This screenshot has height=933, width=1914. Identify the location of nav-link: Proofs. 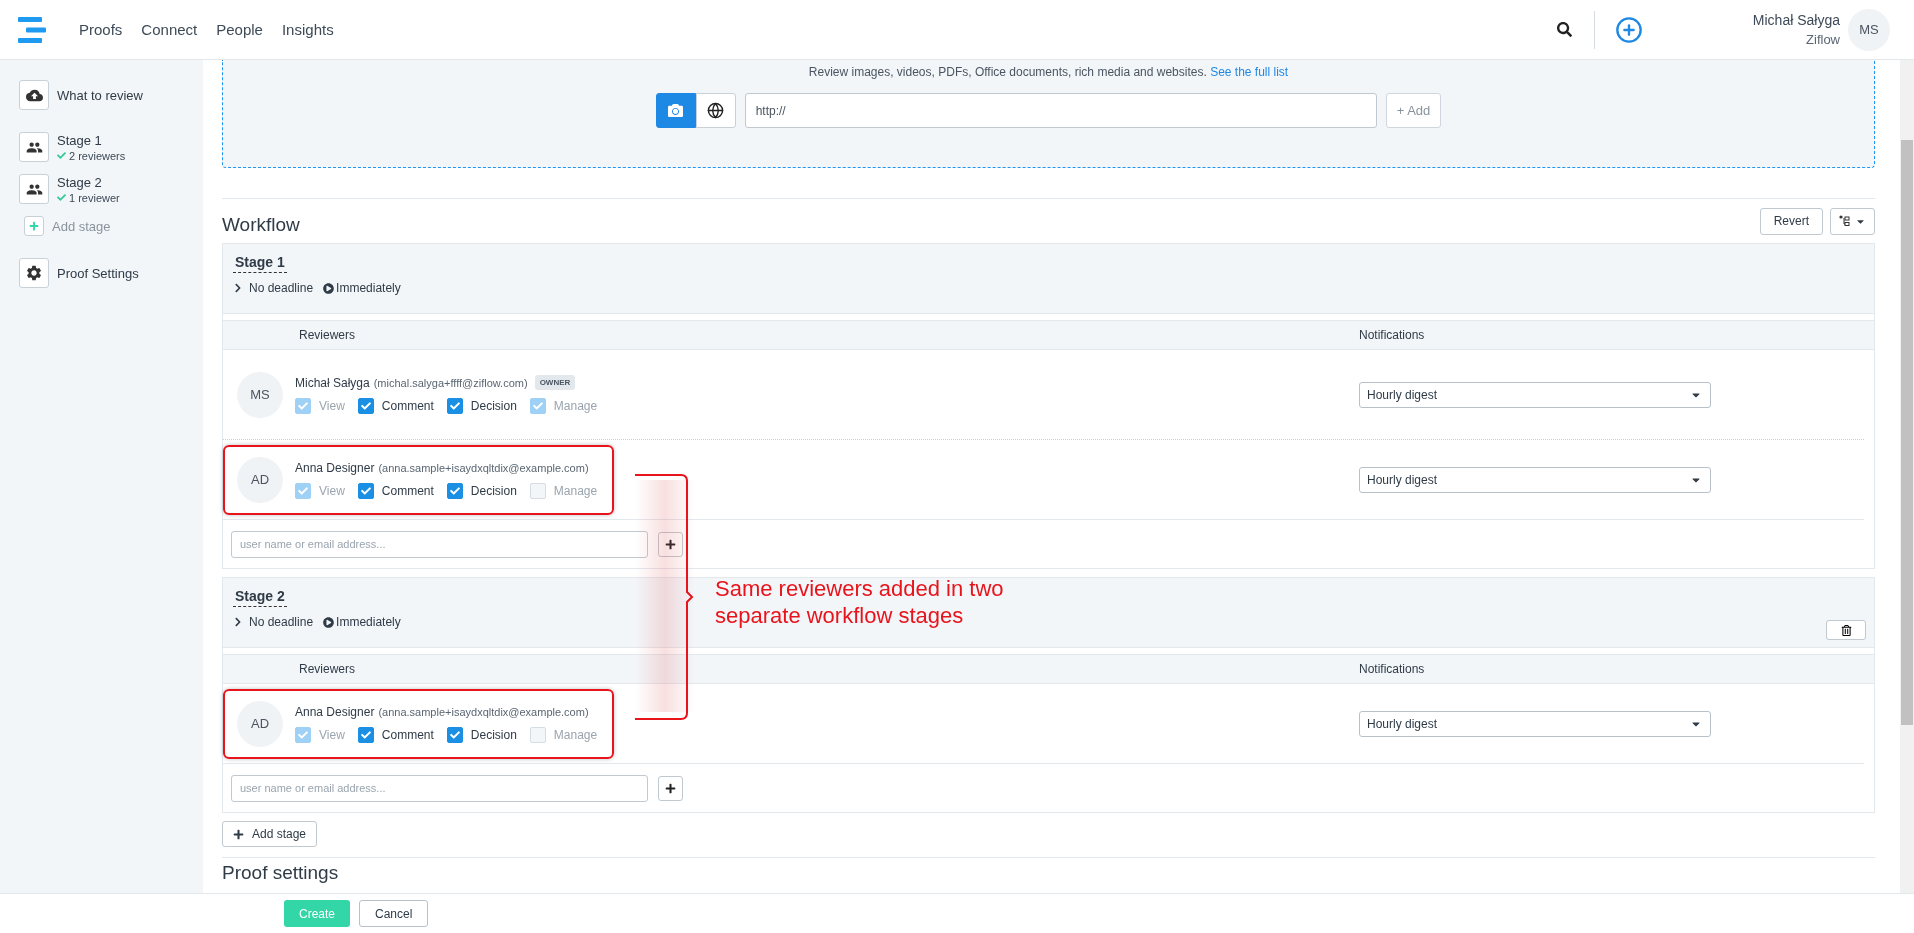
(101, 29).